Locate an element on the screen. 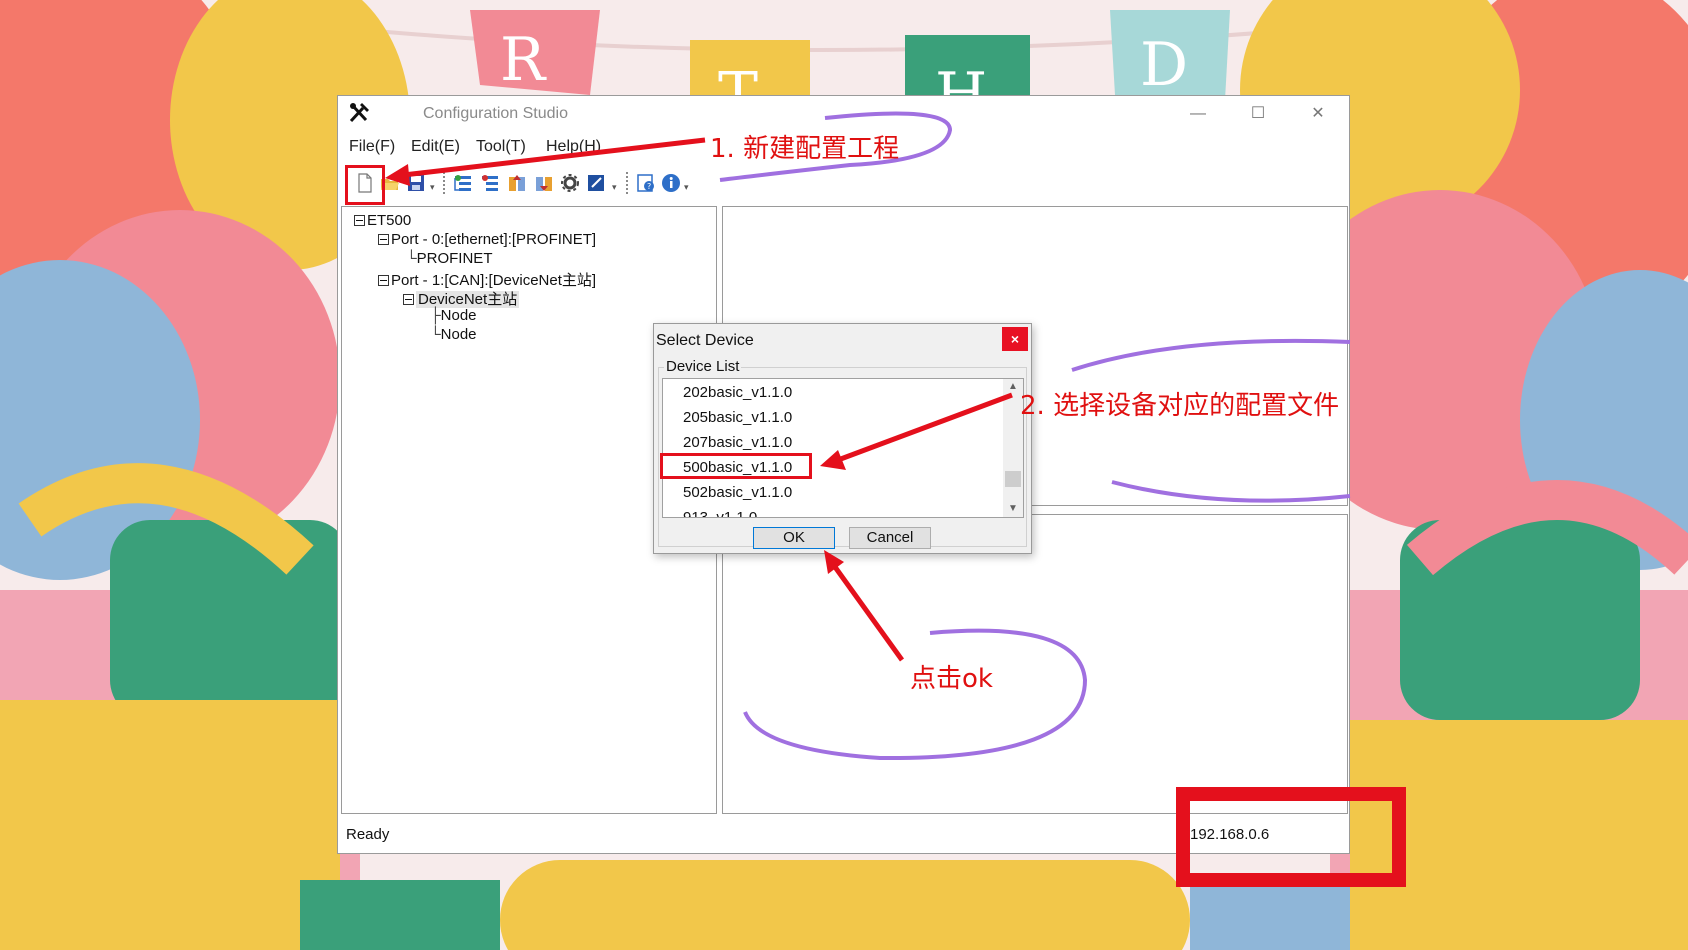 The image size is (1688, 950). tree-port1: Port - 1:[CAN]:[DeviceNet主站] is located at coordinates (487, 279).